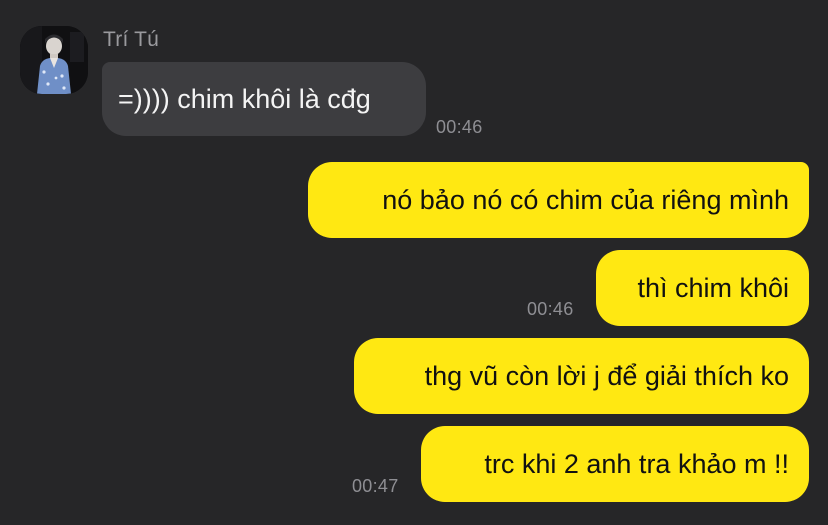 The width and height of the screenshot is (828, 525). What do you see at coordinates (713, 288) in the screenshot?
I see `message-text: thì chim khôi` at bounding box center [713, 288].